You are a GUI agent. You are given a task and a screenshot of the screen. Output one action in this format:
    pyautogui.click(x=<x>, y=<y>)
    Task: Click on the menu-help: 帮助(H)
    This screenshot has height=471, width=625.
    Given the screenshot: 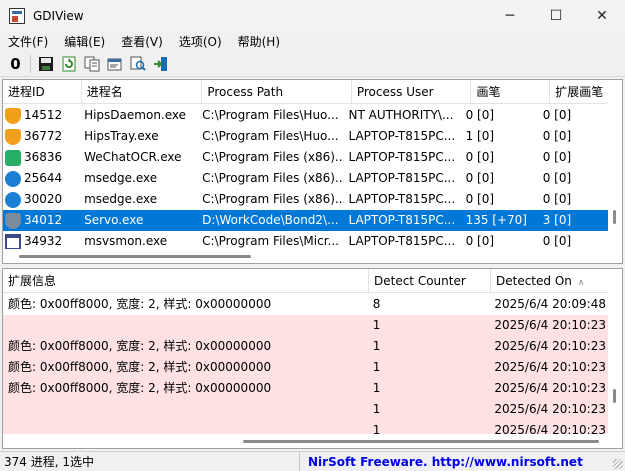 What is the action you would take?
    pyautogui.click(x=259, y=41)
    